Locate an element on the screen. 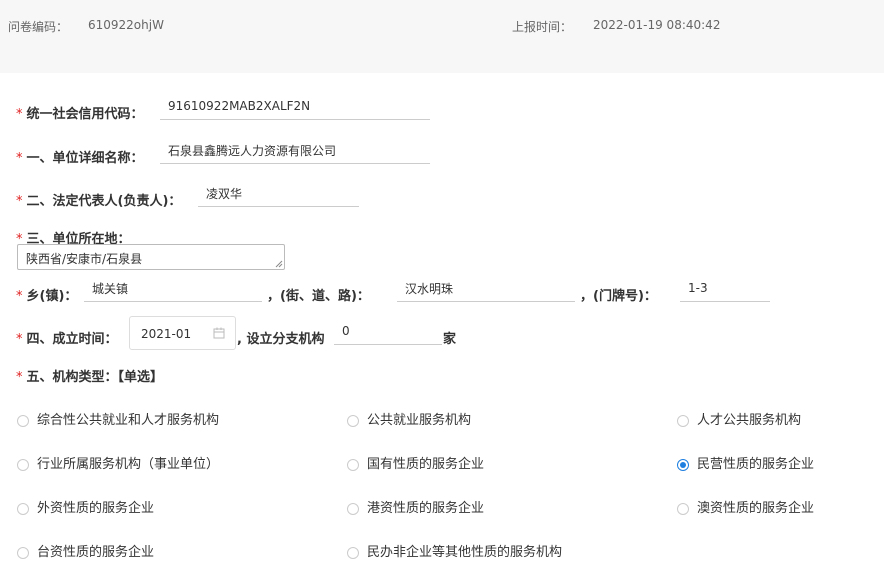 The image size is (884, 563). option-label: 人才公共服务机构 is located at coordinates (749, 420).